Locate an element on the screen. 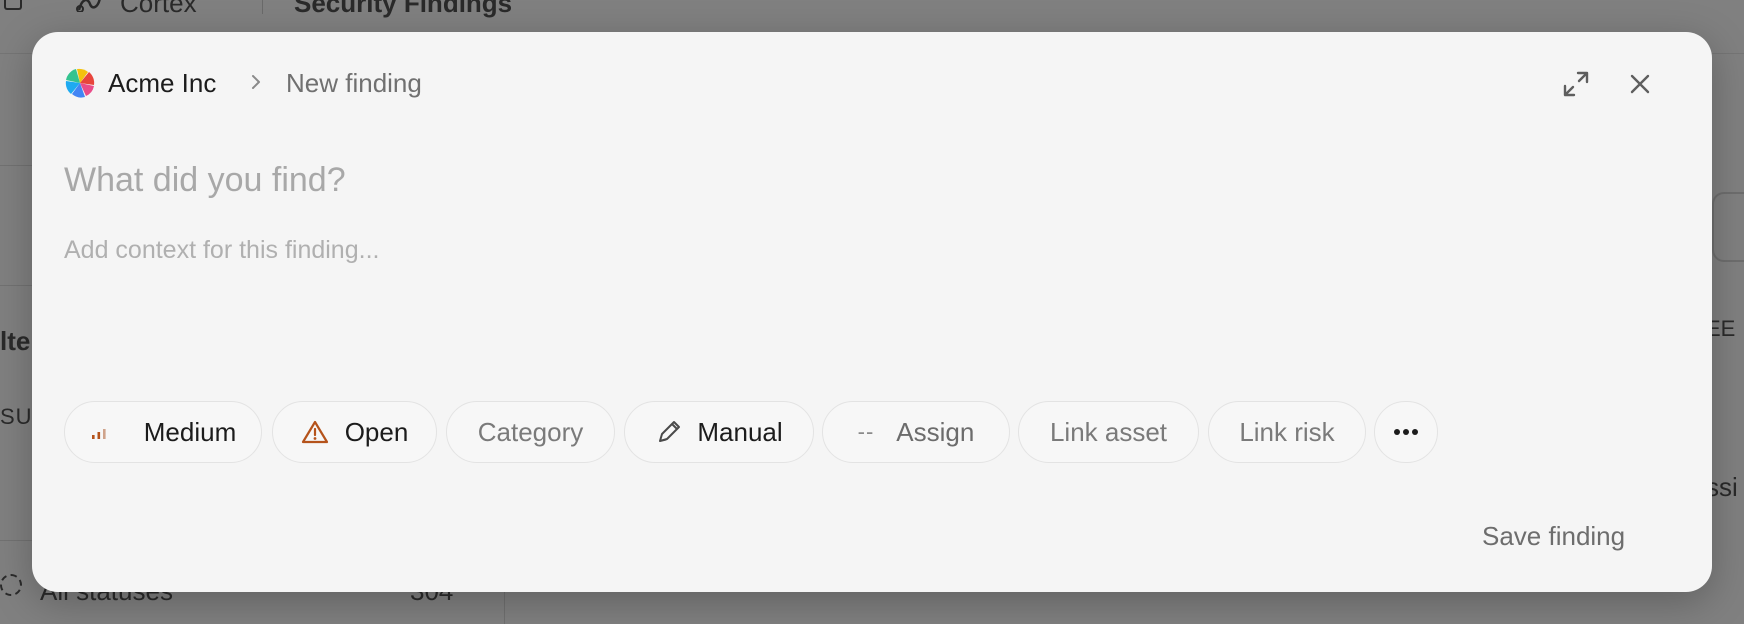 The width and height of the screenshot is (1744, 624). app-name: Cortex is located at coordinates (158, 9).